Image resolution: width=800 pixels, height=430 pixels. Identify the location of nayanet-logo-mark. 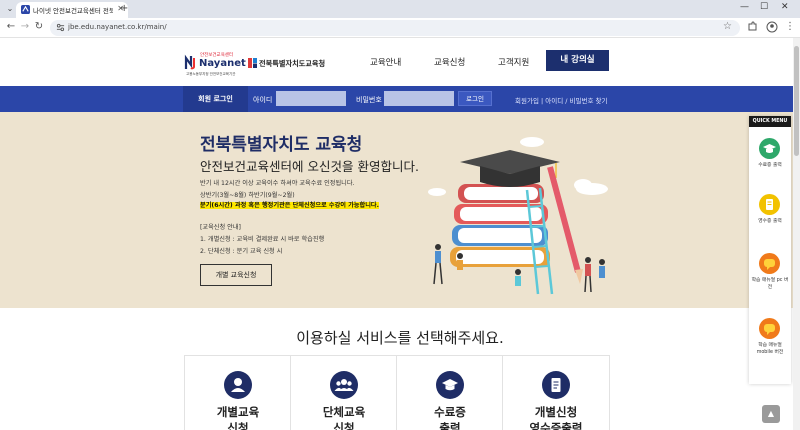
(189, 62).